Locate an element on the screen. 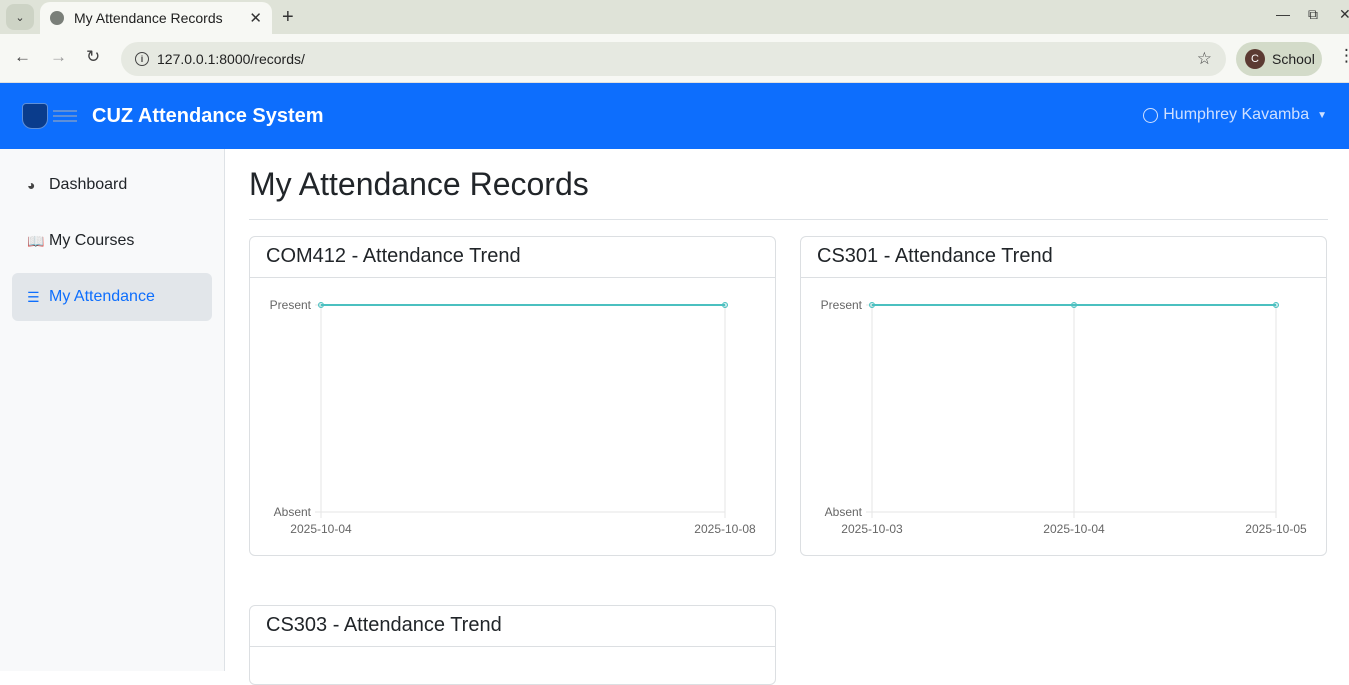  restore-icon: ⧉ is located at coordinates (1313, 14).